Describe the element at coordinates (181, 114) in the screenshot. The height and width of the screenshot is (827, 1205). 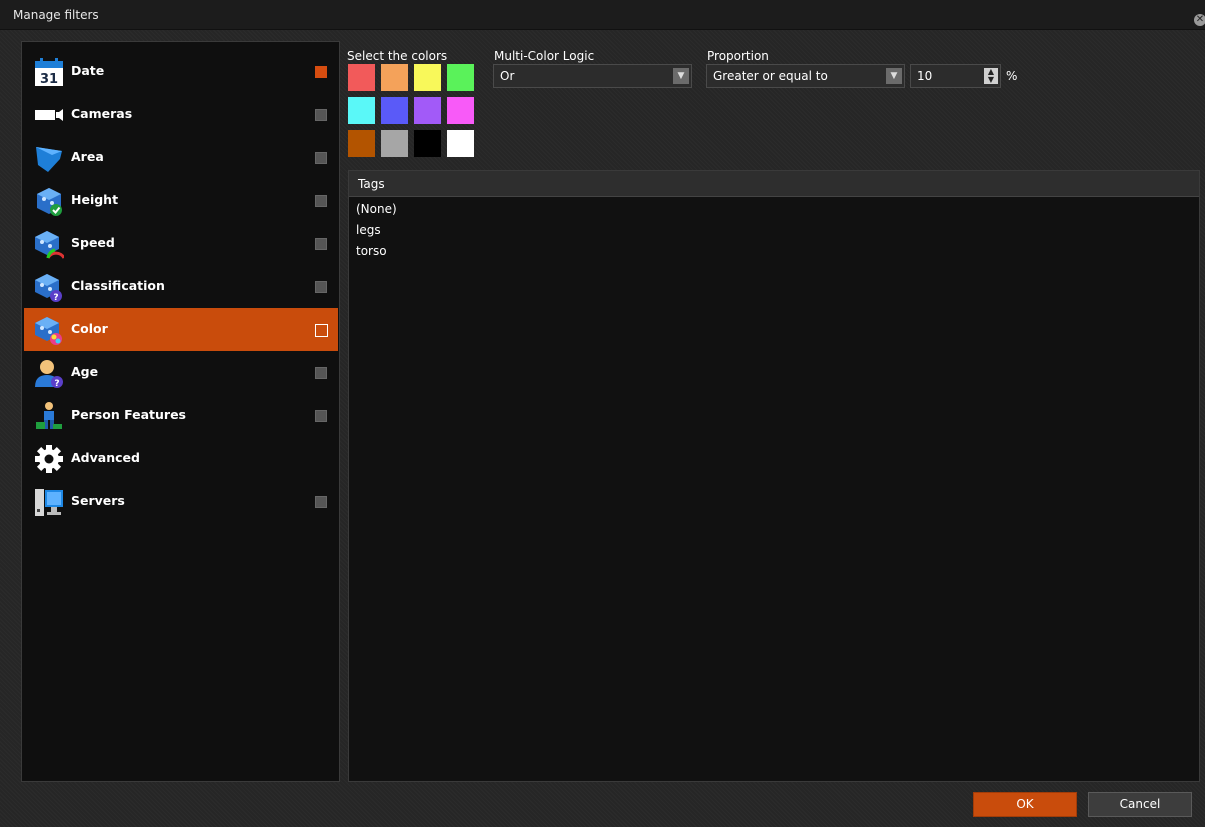
I see `sidebar-item-cameras: Cameras` at that location.